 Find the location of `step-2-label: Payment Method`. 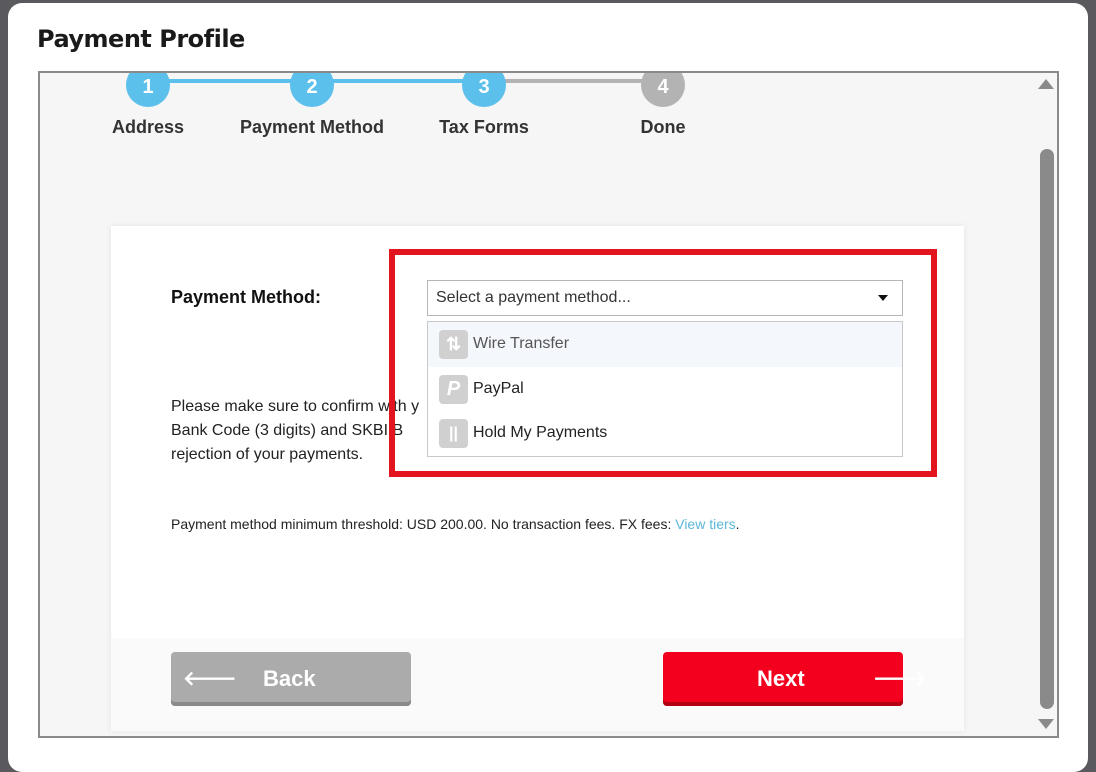

step-2-label: Payment Method is located at coordinates (312, 127).